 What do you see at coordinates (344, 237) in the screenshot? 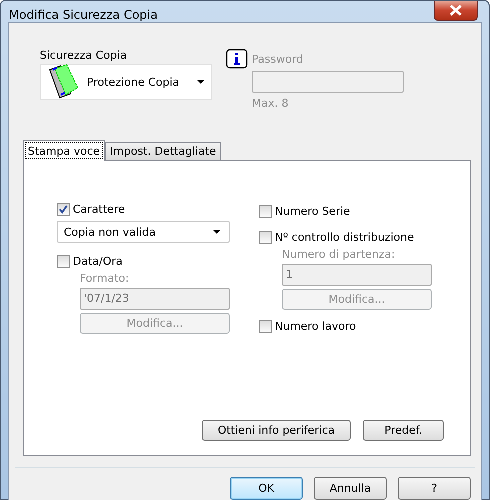
I see `checkbox-label: Nº controllo distribuzione` at bounding box center [344, 237].